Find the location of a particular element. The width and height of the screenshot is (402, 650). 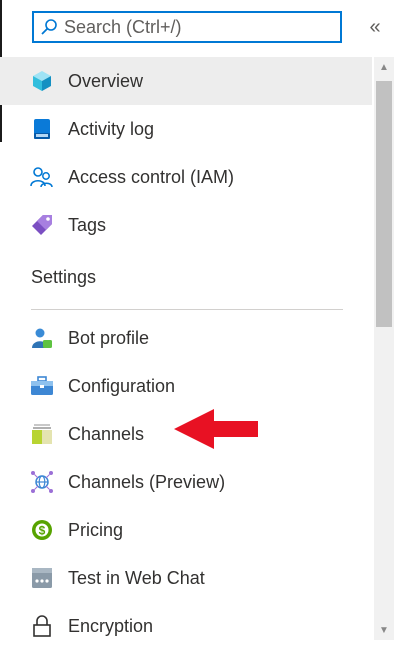

toolbox-icon is located at coordinates (42, 386).